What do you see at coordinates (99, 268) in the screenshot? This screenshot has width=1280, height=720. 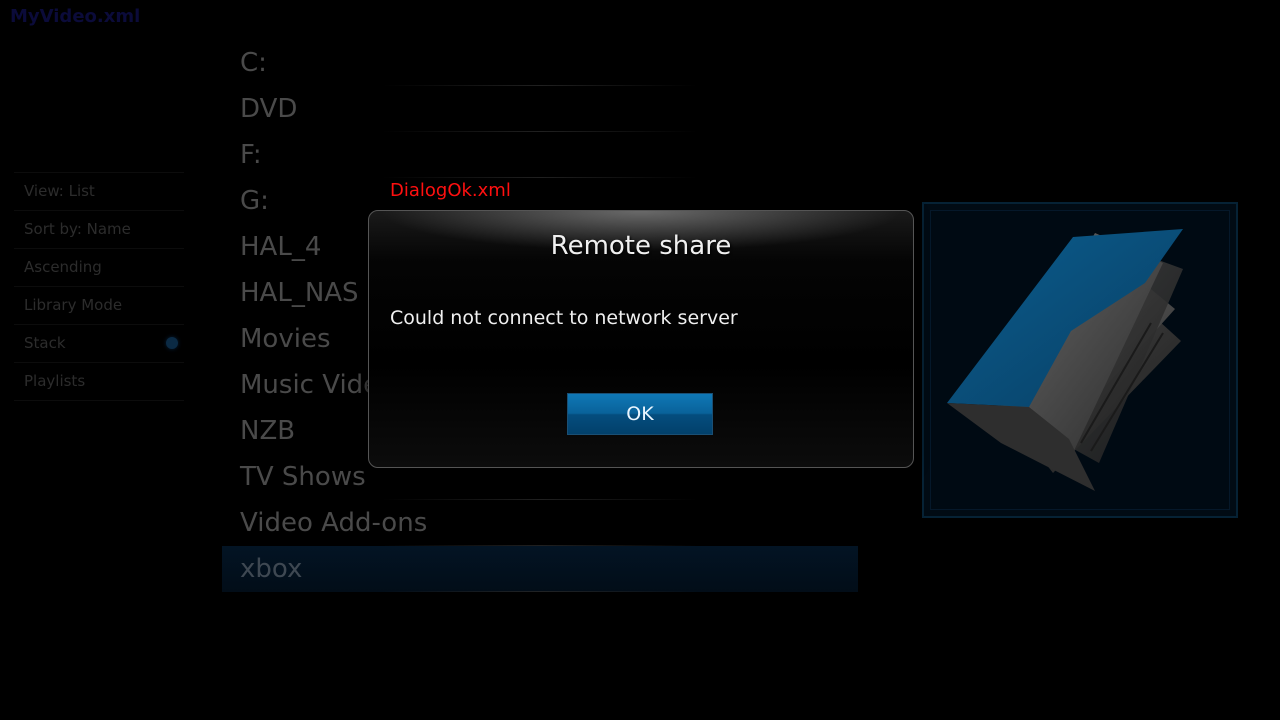 I see `option-sort-order: Ascending` at bounding box center [99, 268].